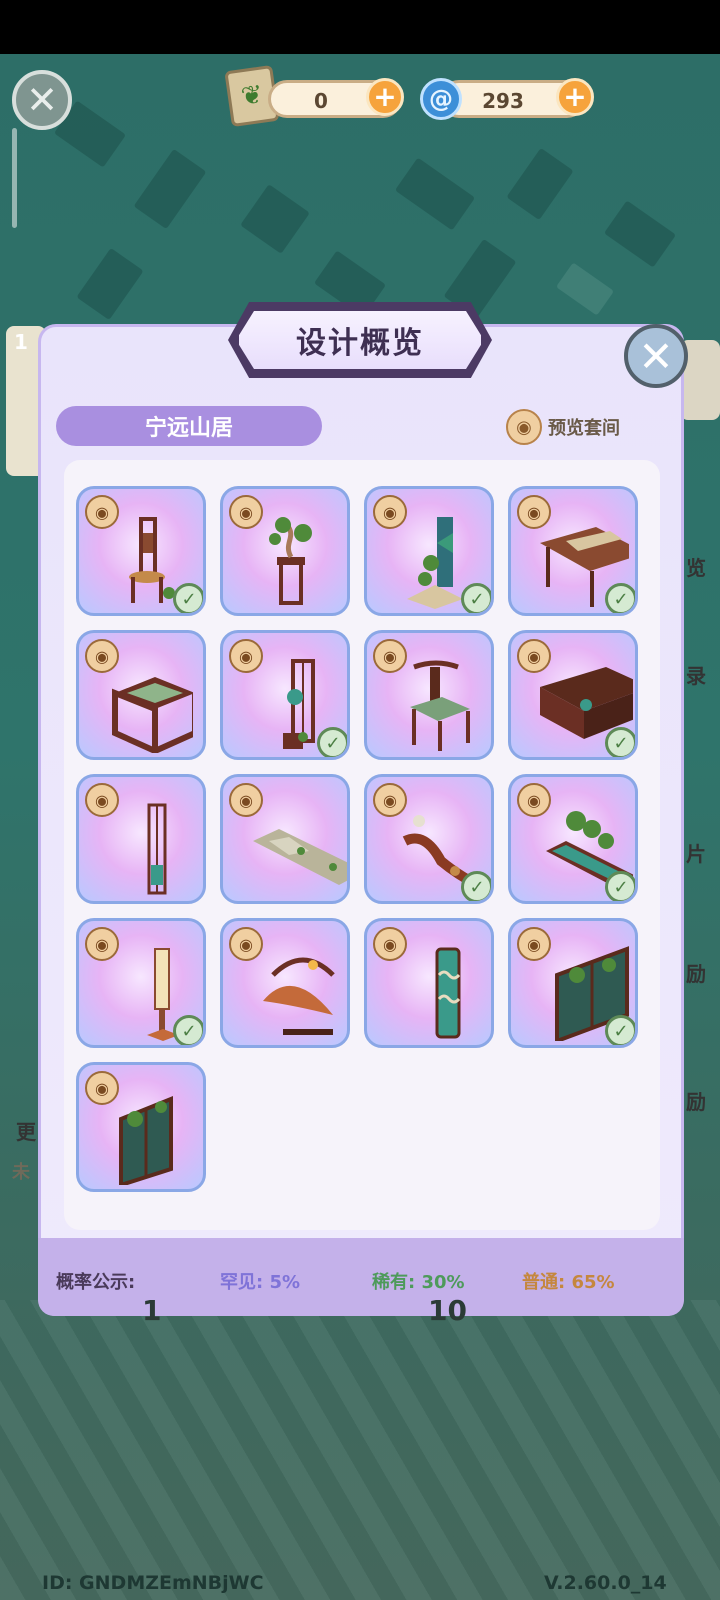  I want to click on background-label: 更, so click(26, 1132).